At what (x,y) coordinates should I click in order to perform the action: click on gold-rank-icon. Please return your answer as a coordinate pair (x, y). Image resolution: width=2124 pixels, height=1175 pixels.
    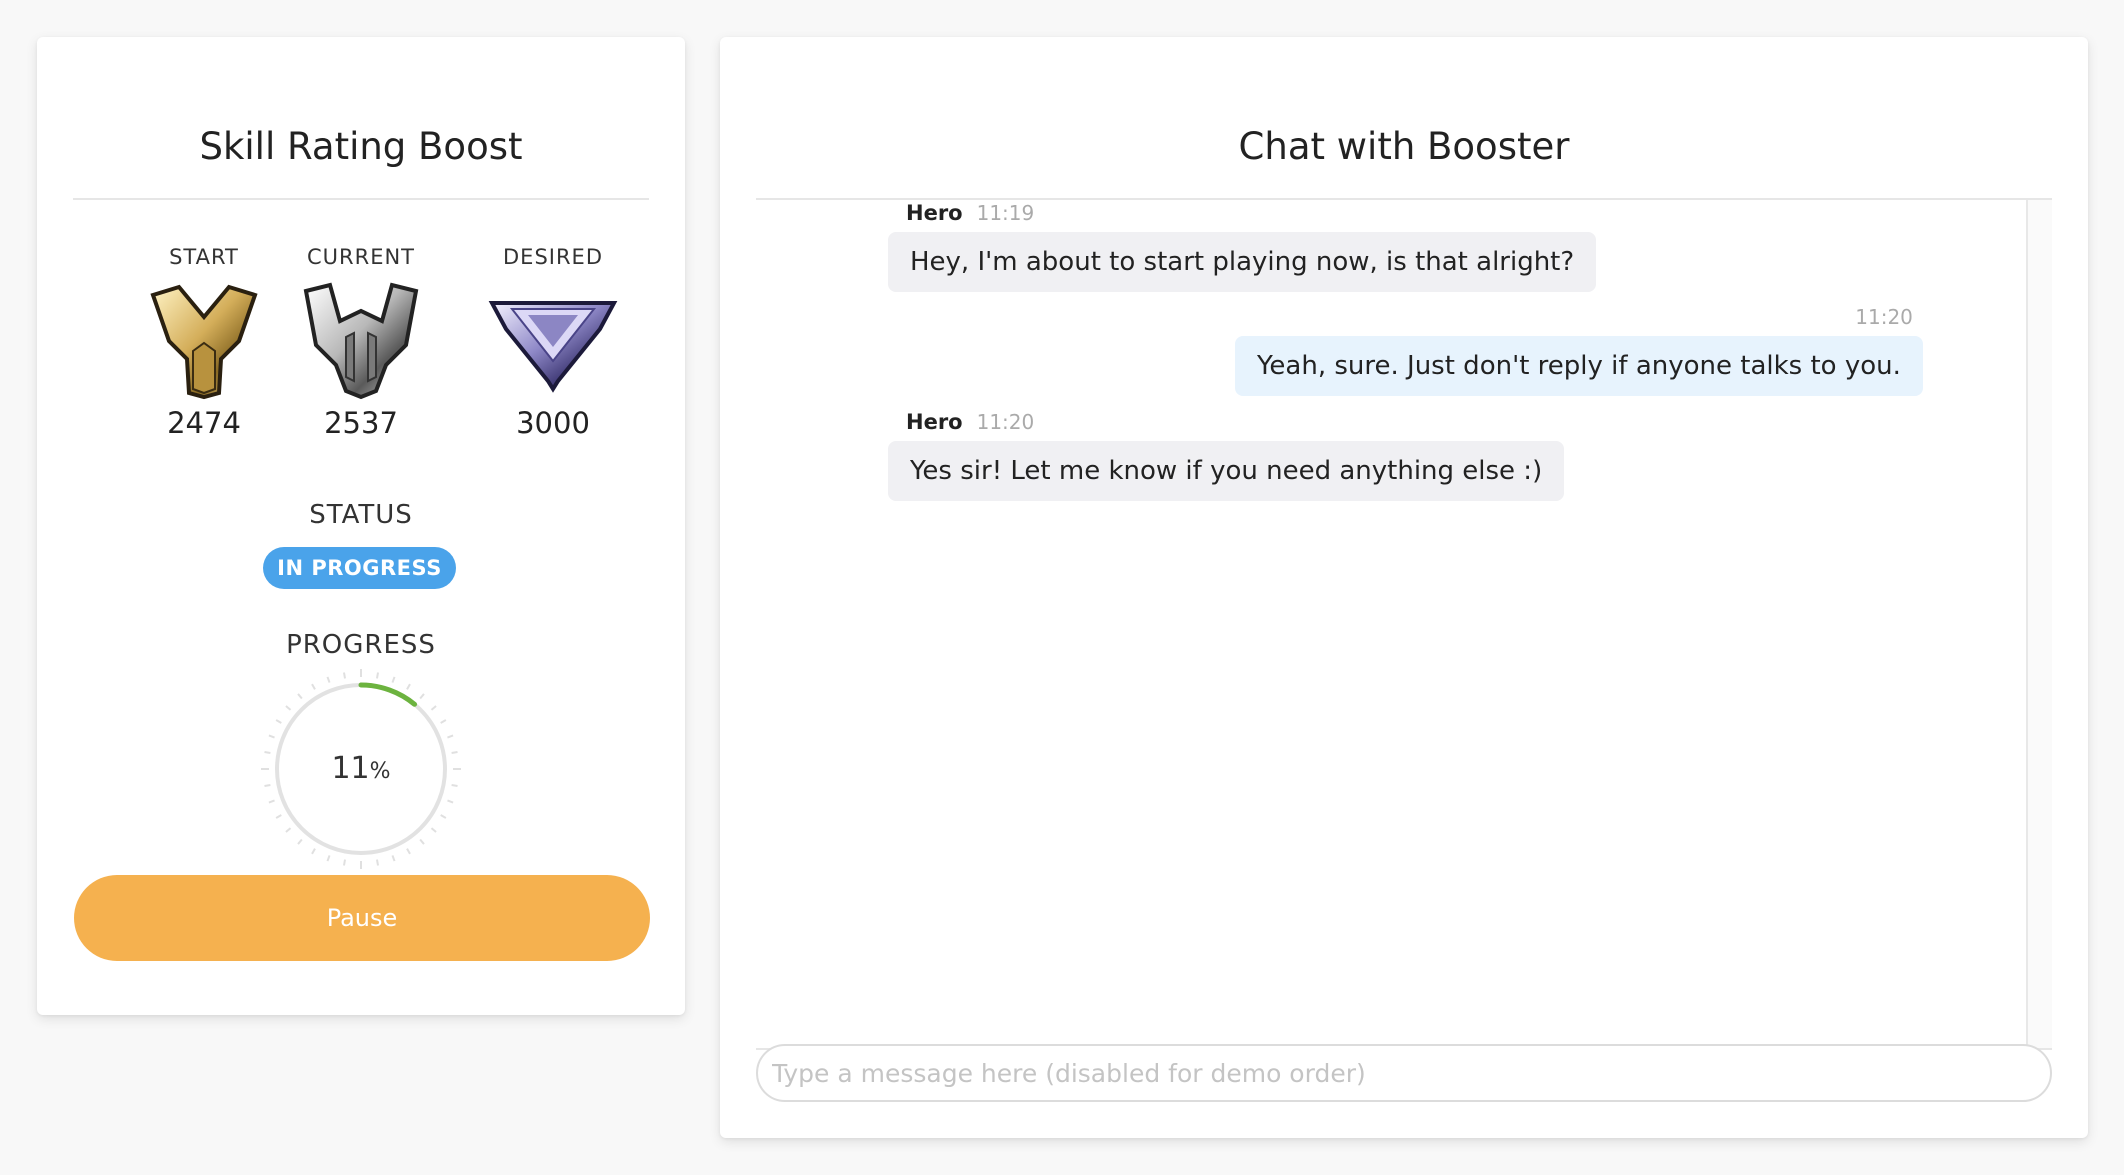
    Looking at the image, I should click on (204, 342).